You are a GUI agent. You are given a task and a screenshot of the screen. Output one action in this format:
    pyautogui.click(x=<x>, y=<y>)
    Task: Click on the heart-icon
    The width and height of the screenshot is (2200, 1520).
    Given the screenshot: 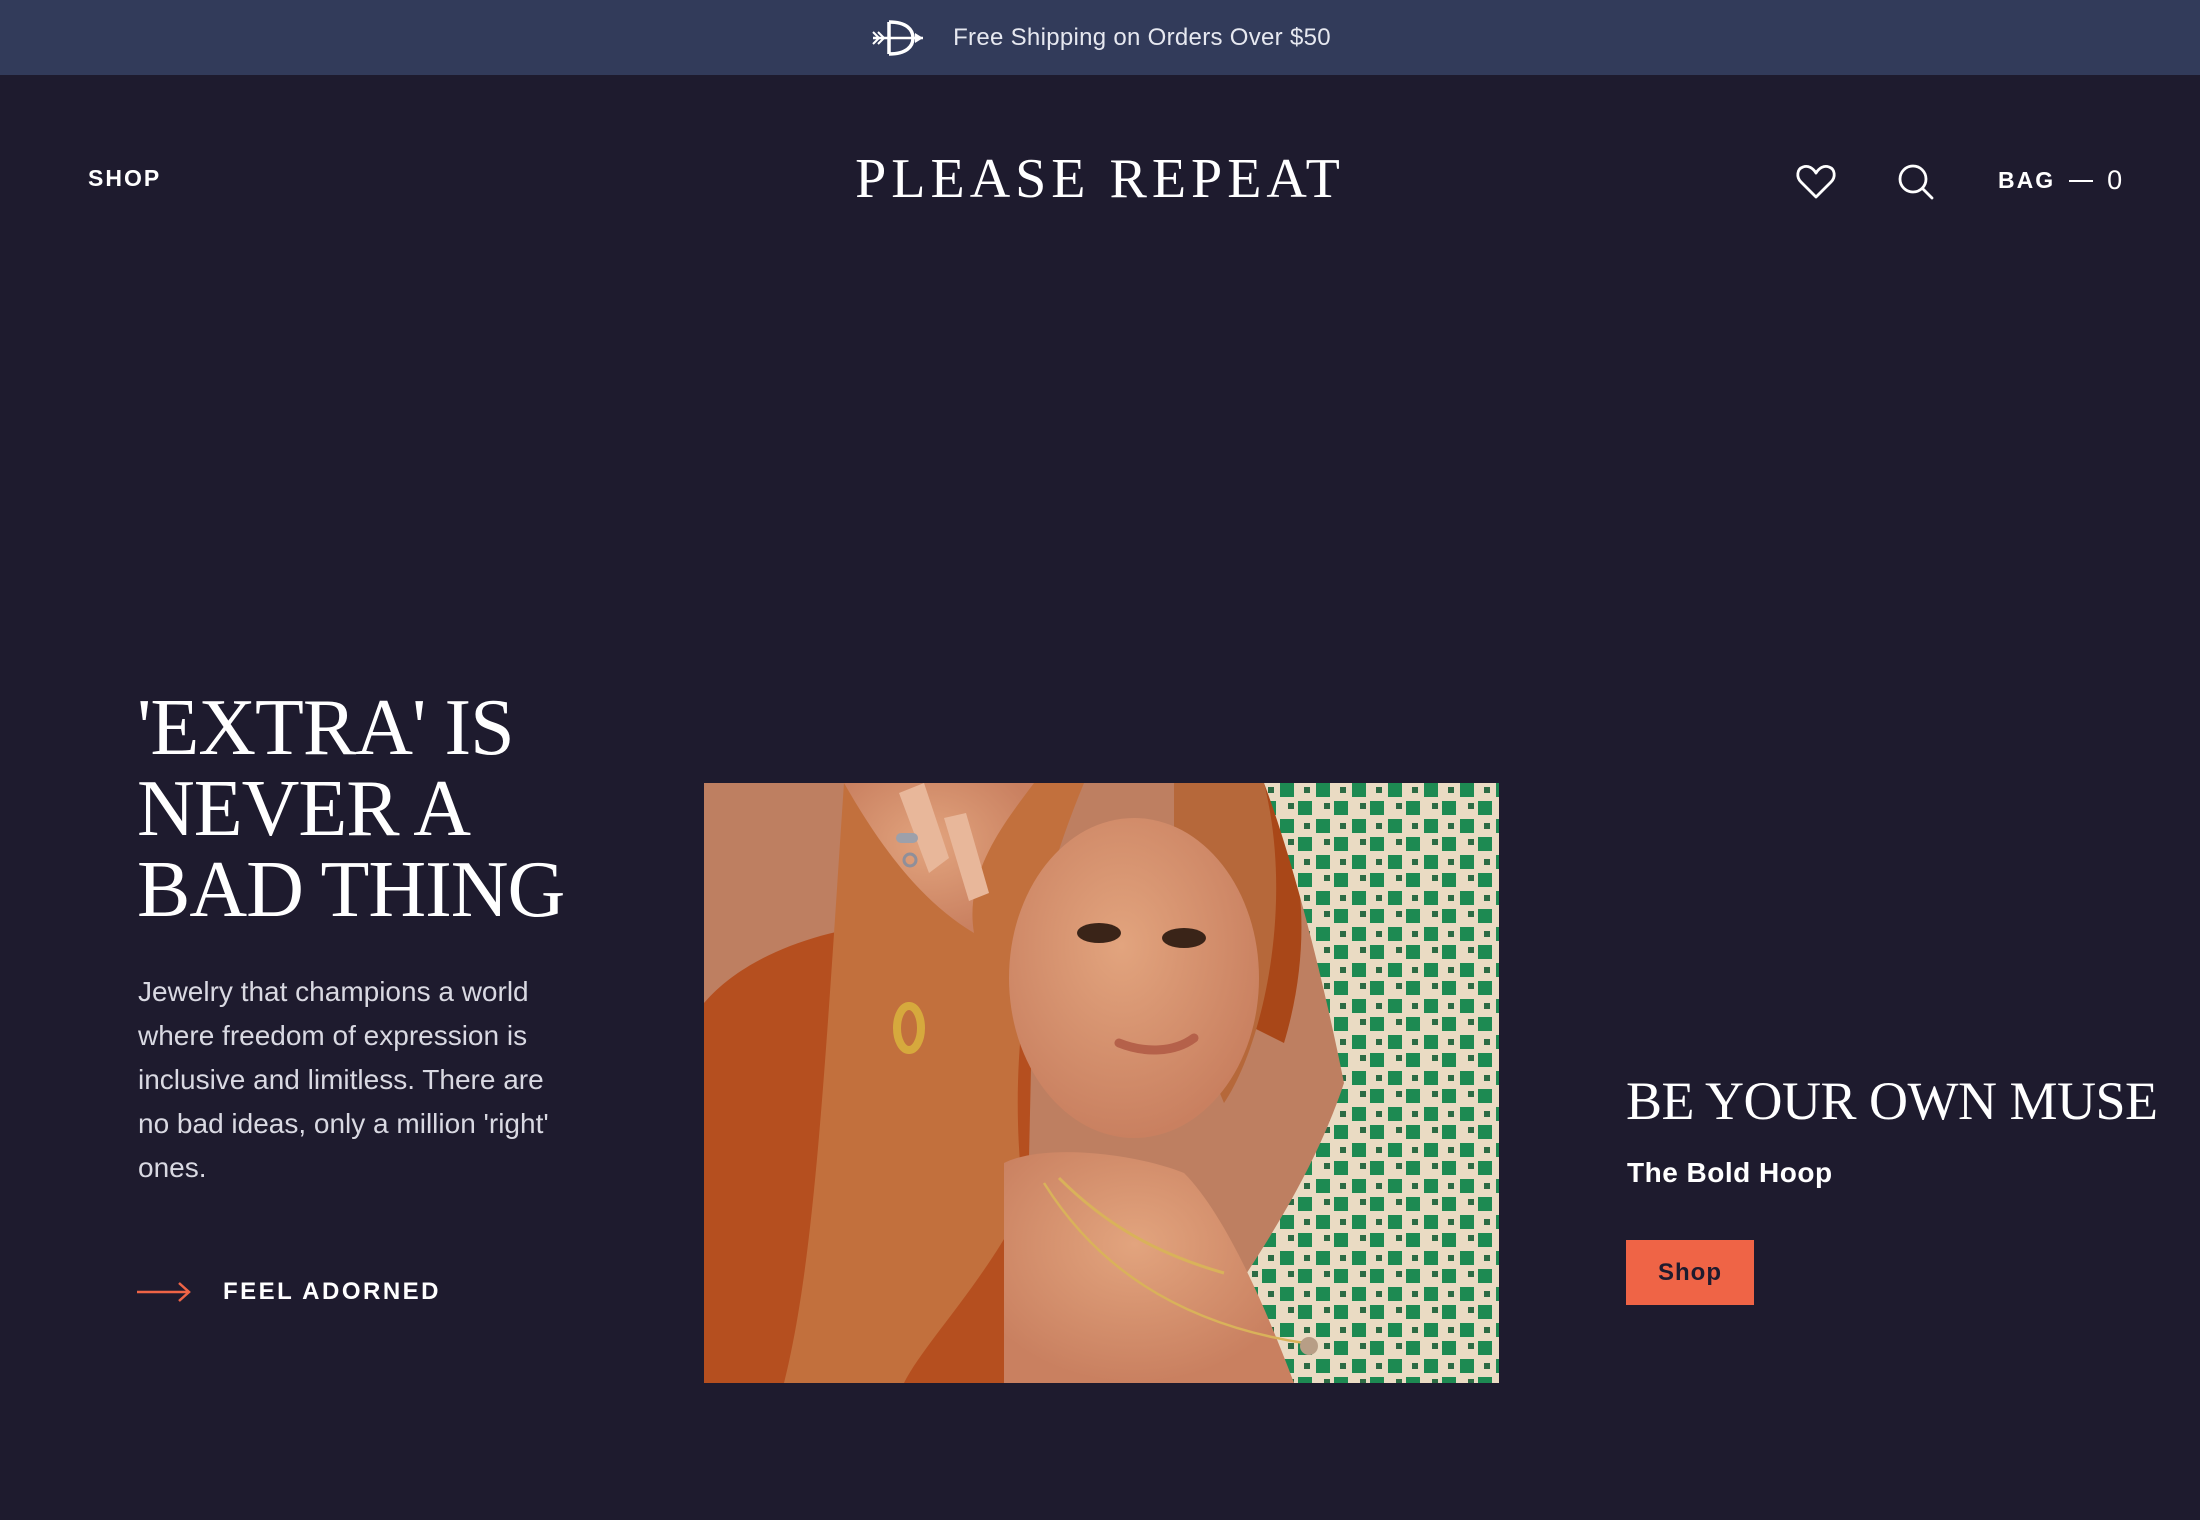 What is the action you would take?
    pyautogui.click(x=1816, y=181)
    